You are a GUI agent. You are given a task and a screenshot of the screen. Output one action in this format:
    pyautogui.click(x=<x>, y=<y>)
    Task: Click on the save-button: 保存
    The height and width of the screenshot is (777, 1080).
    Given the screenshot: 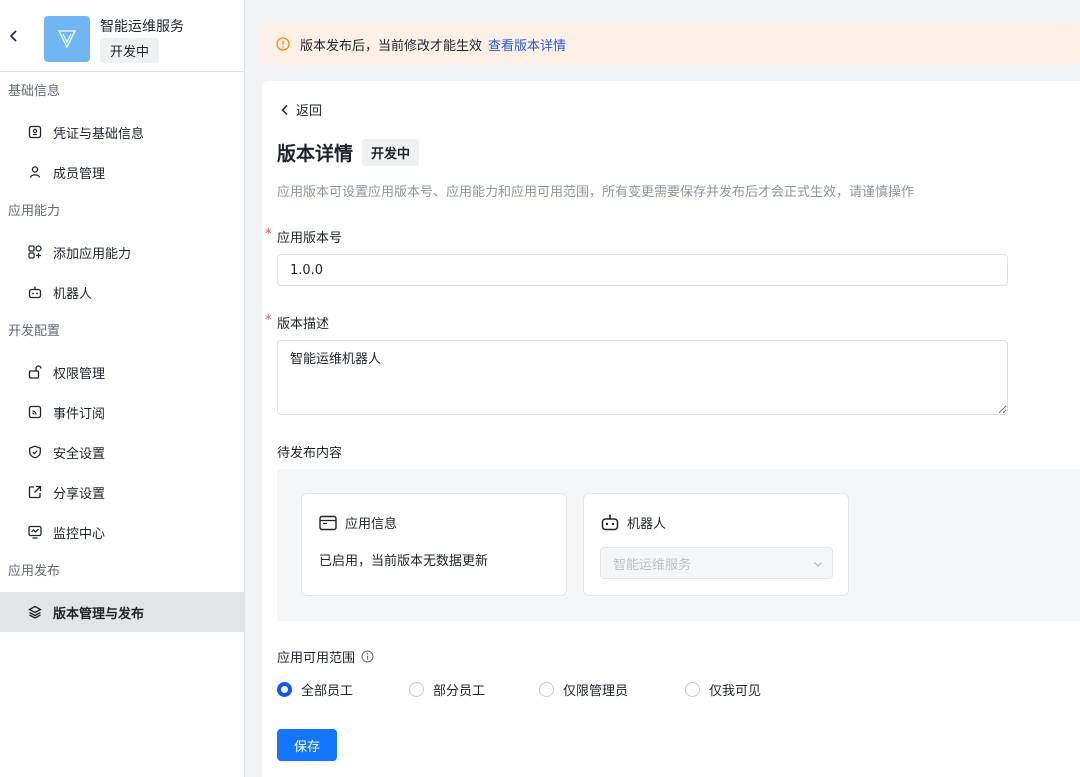 What is the action you would take?
    pyautogui.click(x=307, y=745)
    